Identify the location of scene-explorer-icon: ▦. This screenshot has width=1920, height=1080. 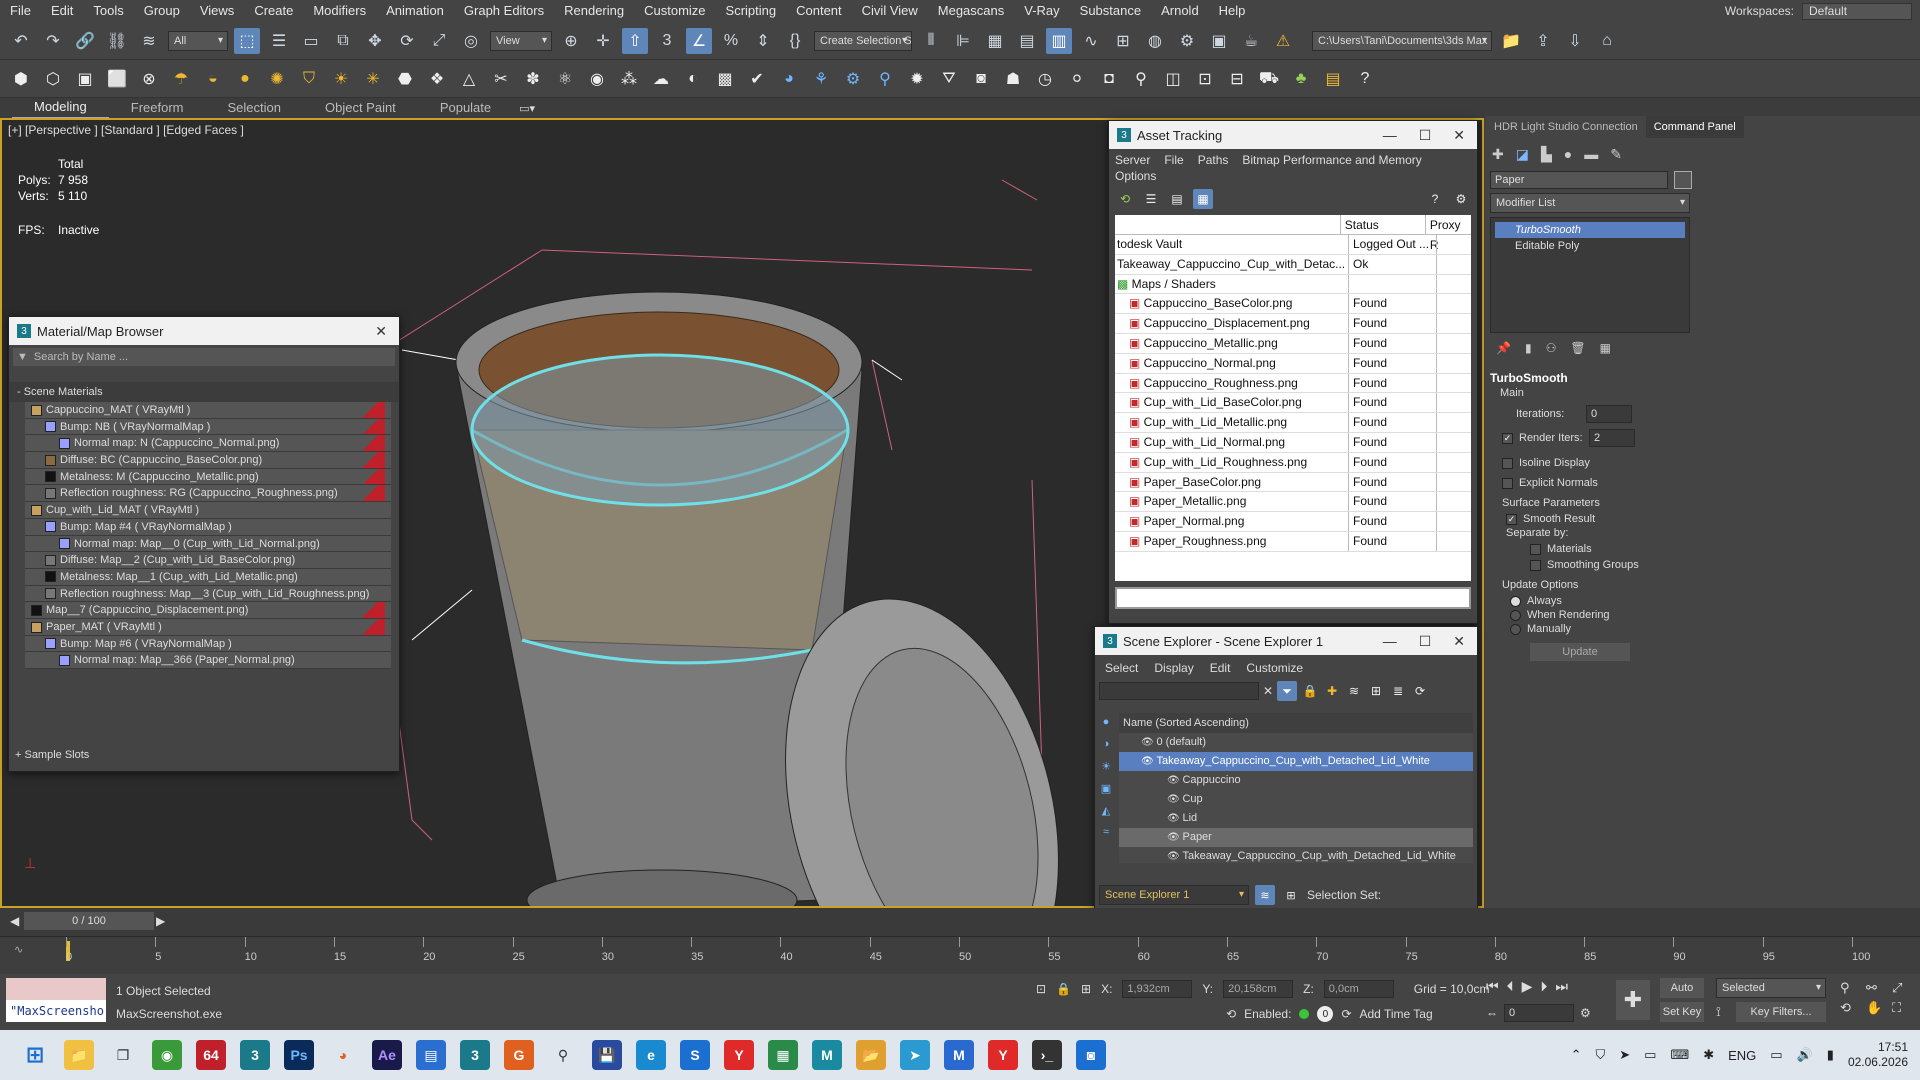
(995, 41).